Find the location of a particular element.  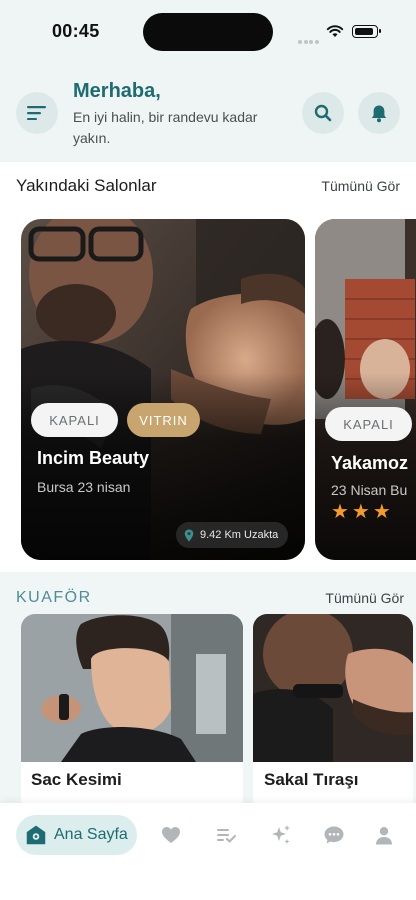

salon-card: KAPALI Yakamoz 23 Nisan Bu ★★★ is located at coordinates (365, 389).